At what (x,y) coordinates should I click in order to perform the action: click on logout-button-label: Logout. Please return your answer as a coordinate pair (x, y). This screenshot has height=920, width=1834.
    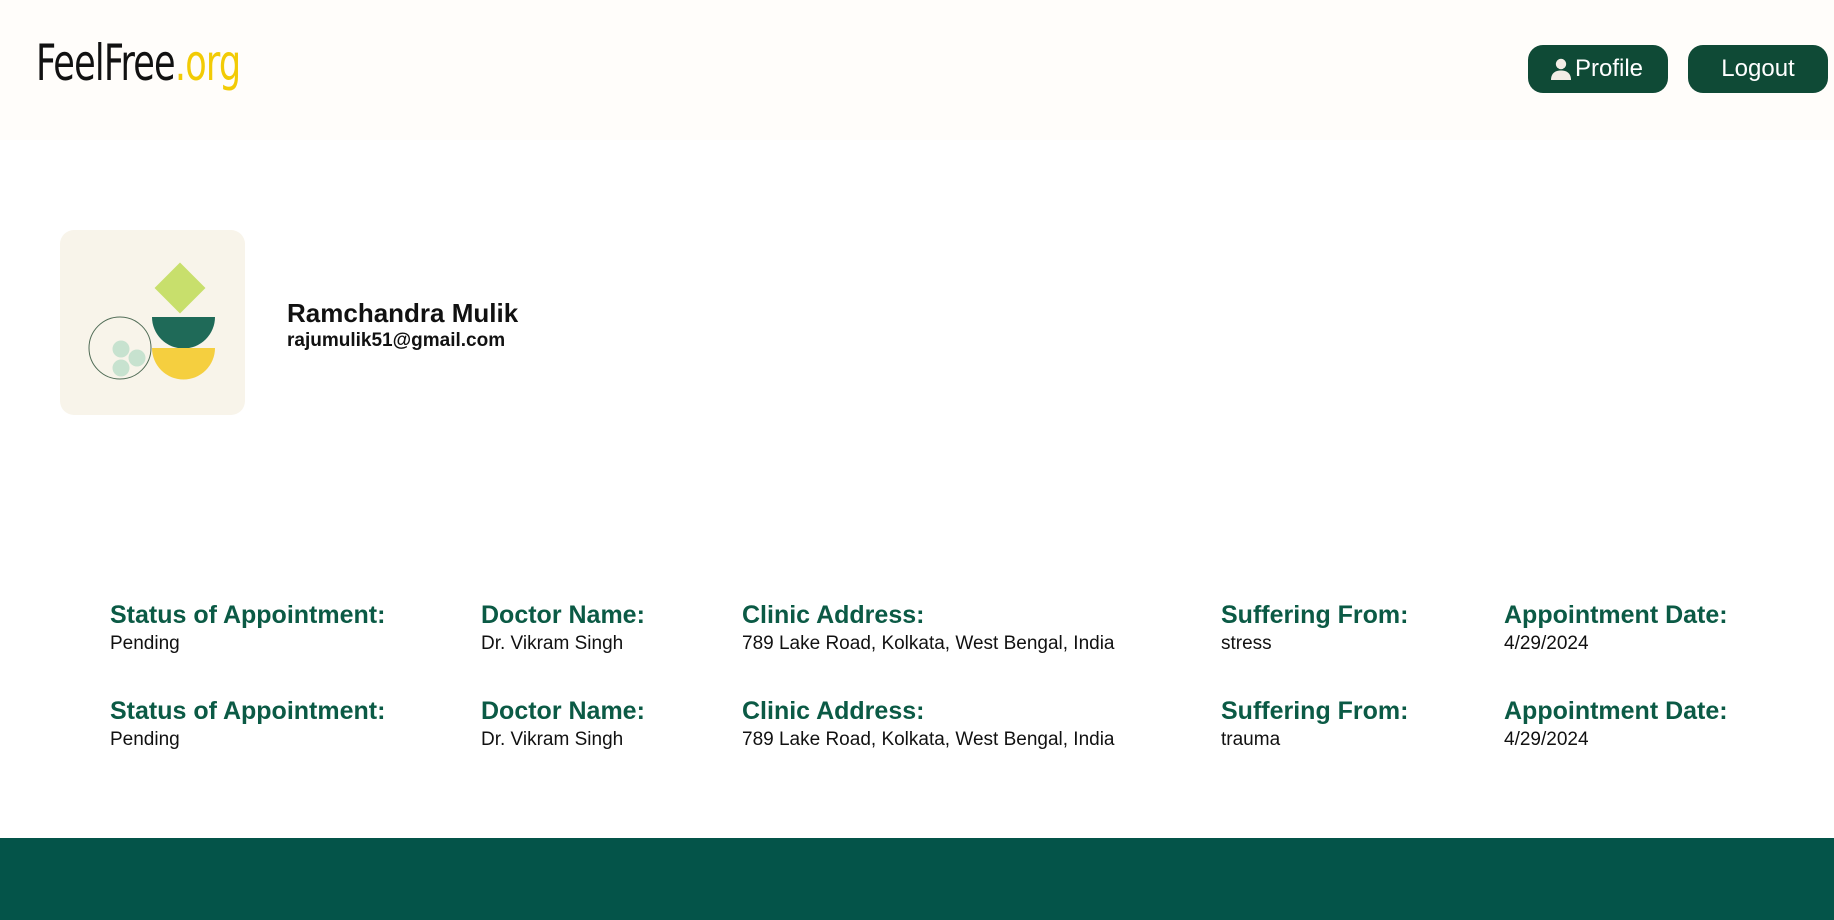
    Looking at the image, I should click on (1758, 68).